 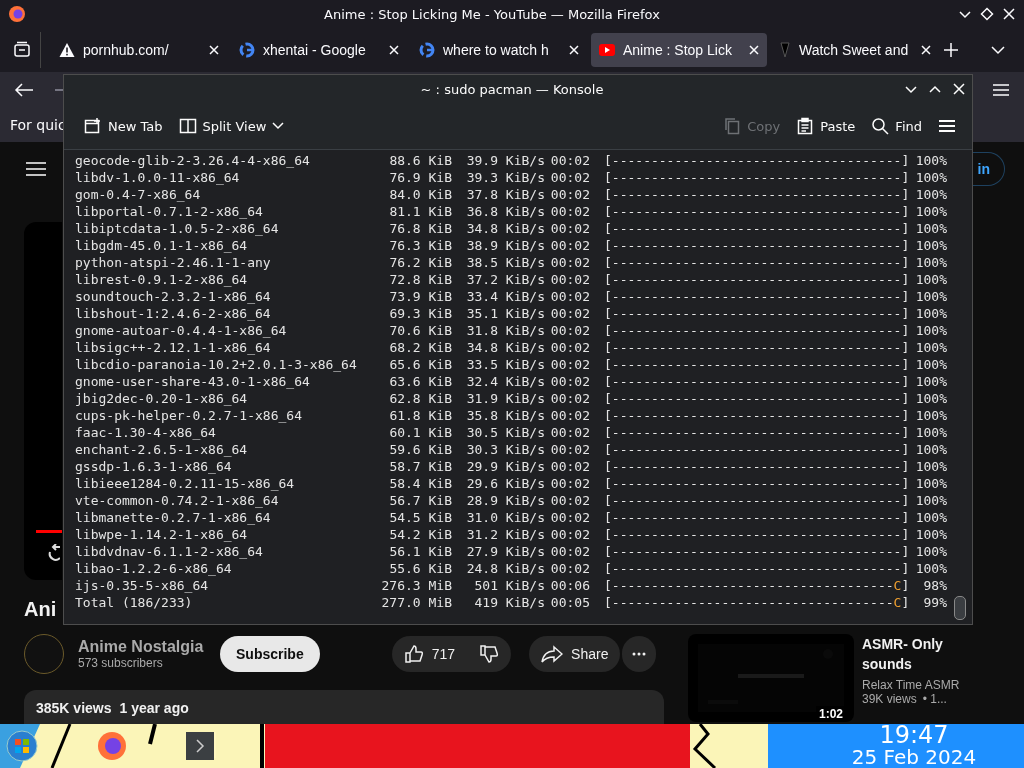 I want to click on maximize-icon, so click(x=987, y=14).